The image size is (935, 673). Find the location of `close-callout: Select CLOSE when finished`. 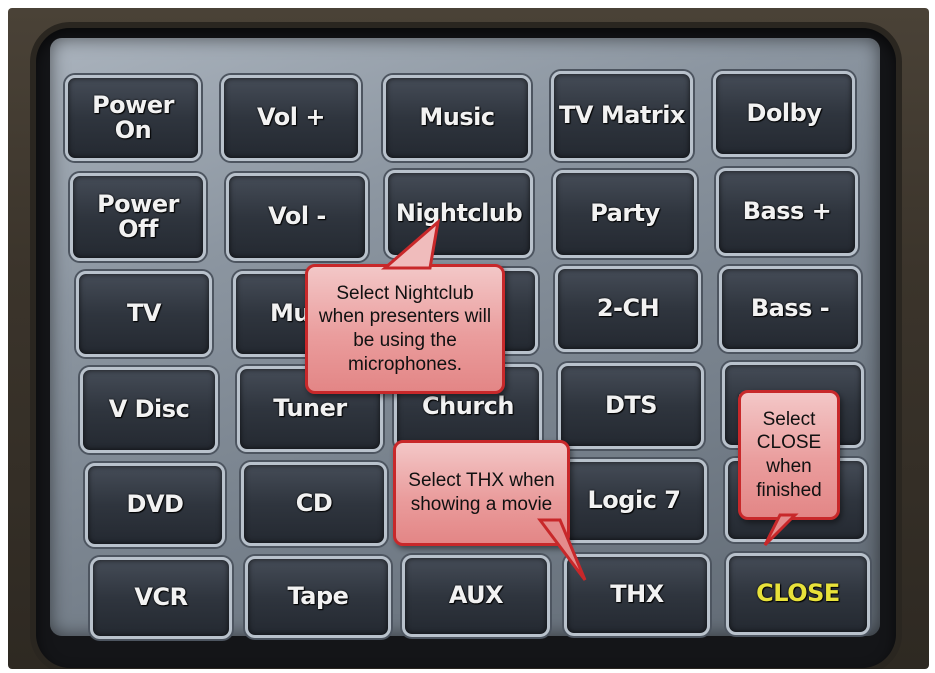

close-callout: Select CLOSE when finished is located at coordinates (789, 455).